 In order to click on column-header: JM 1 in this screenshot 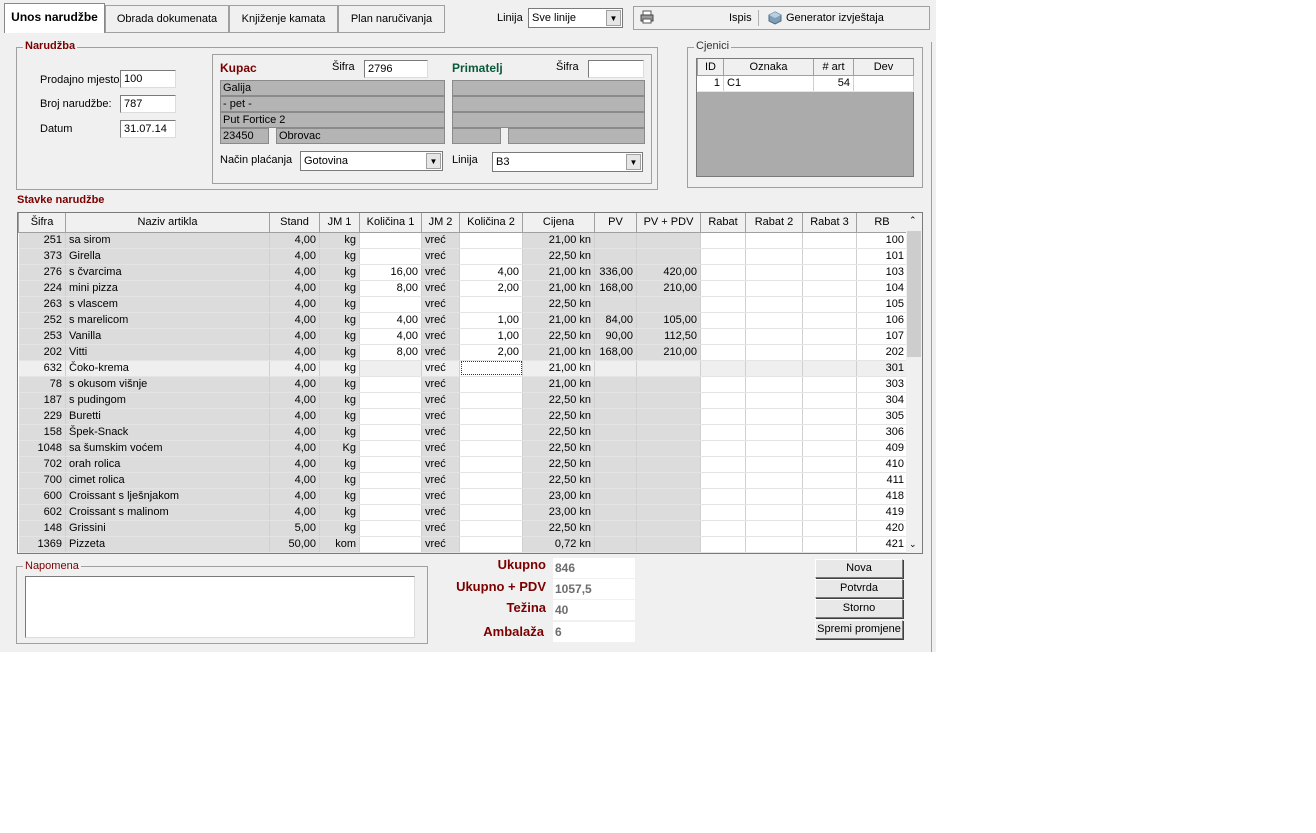, I will do `click(339, 223)`.